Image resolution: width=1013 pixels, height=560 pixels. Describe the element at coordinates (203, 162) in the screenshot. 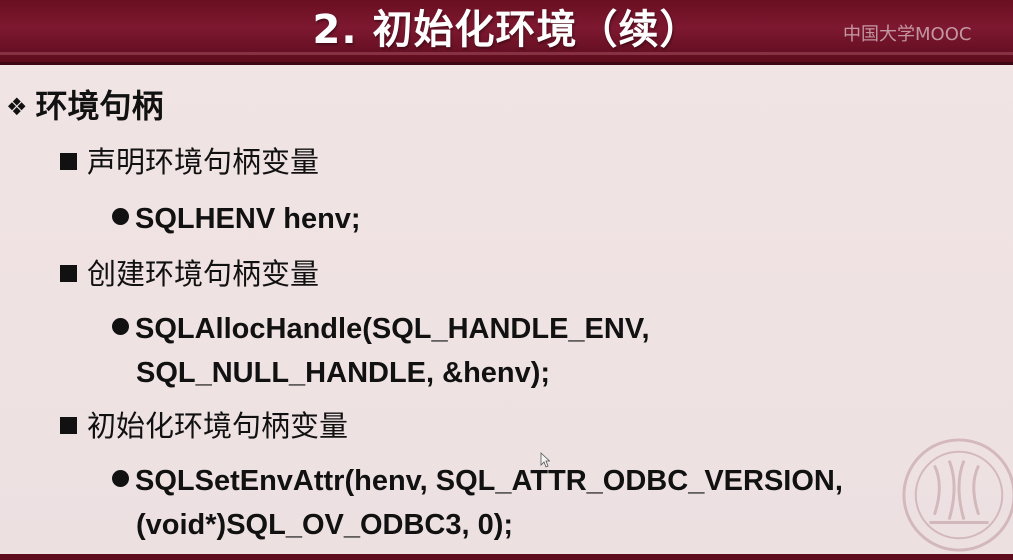

I see `subsection-label-text: 声明环境句柄变量` at that location.